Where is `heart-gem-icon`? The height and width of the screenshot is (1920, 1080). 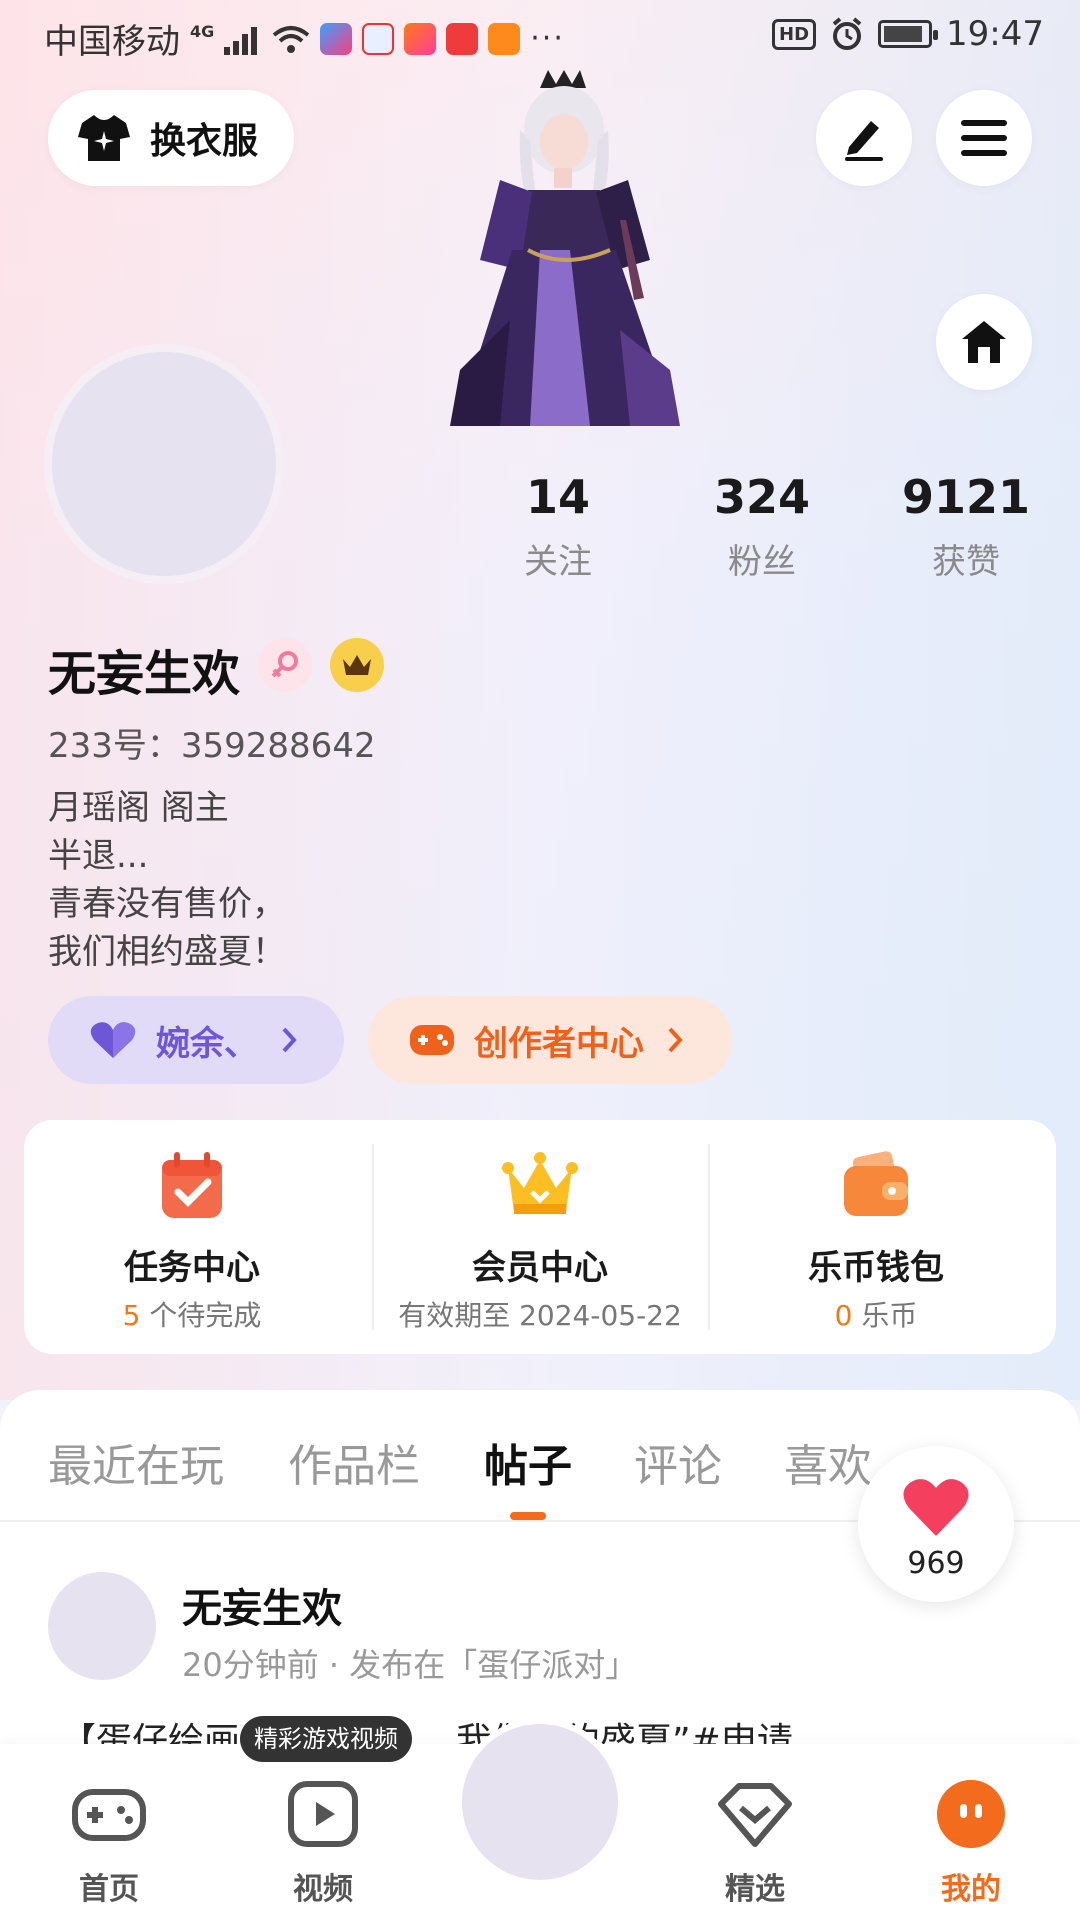 heart-gem-icon is located at coordinates (755, 1815).